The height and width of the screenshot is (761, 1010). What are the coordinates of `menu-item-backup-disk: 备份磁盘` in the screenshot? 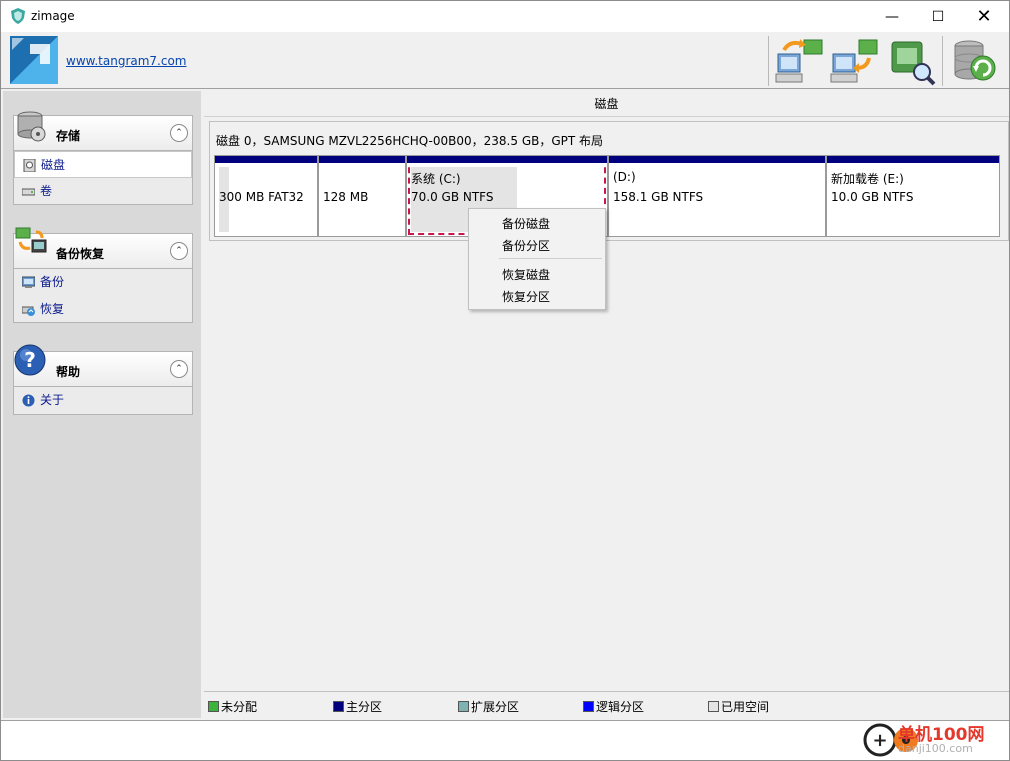 It's located at (526, 223).